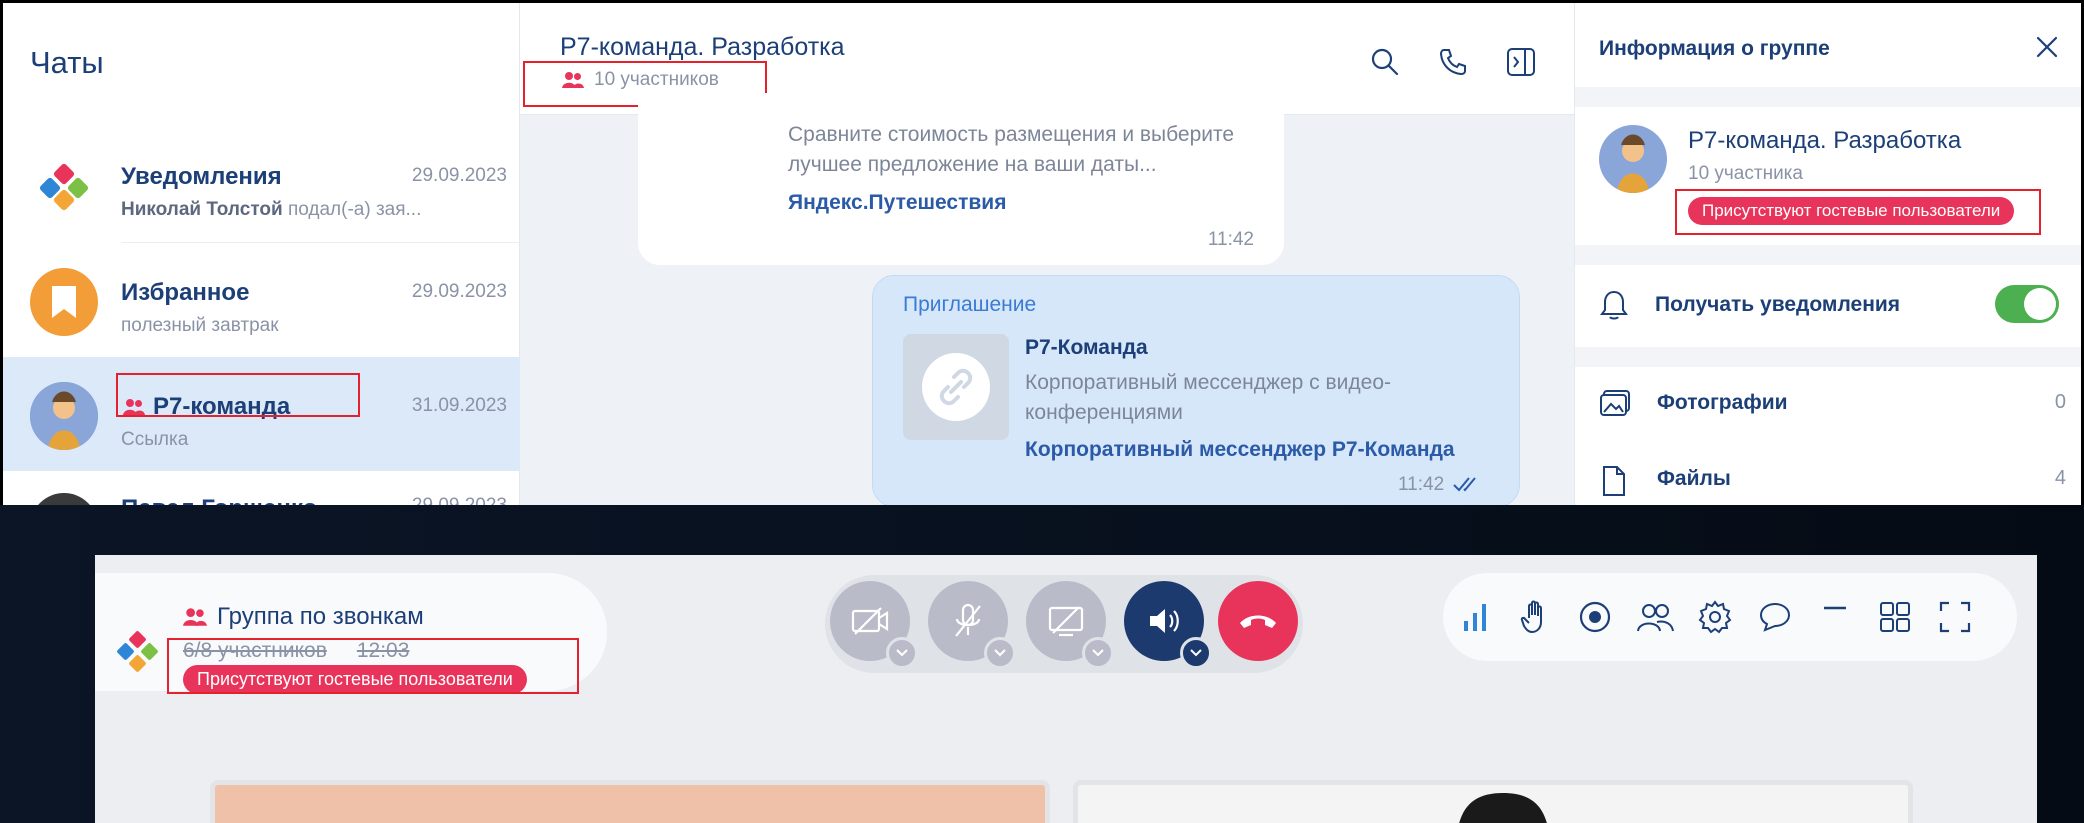 This screenshot has width=2084, height=823. What do you see at coordinates (1694, 478) in the screenshot?
I see `files-label: Файлы` at bounding box center [1694, 478].